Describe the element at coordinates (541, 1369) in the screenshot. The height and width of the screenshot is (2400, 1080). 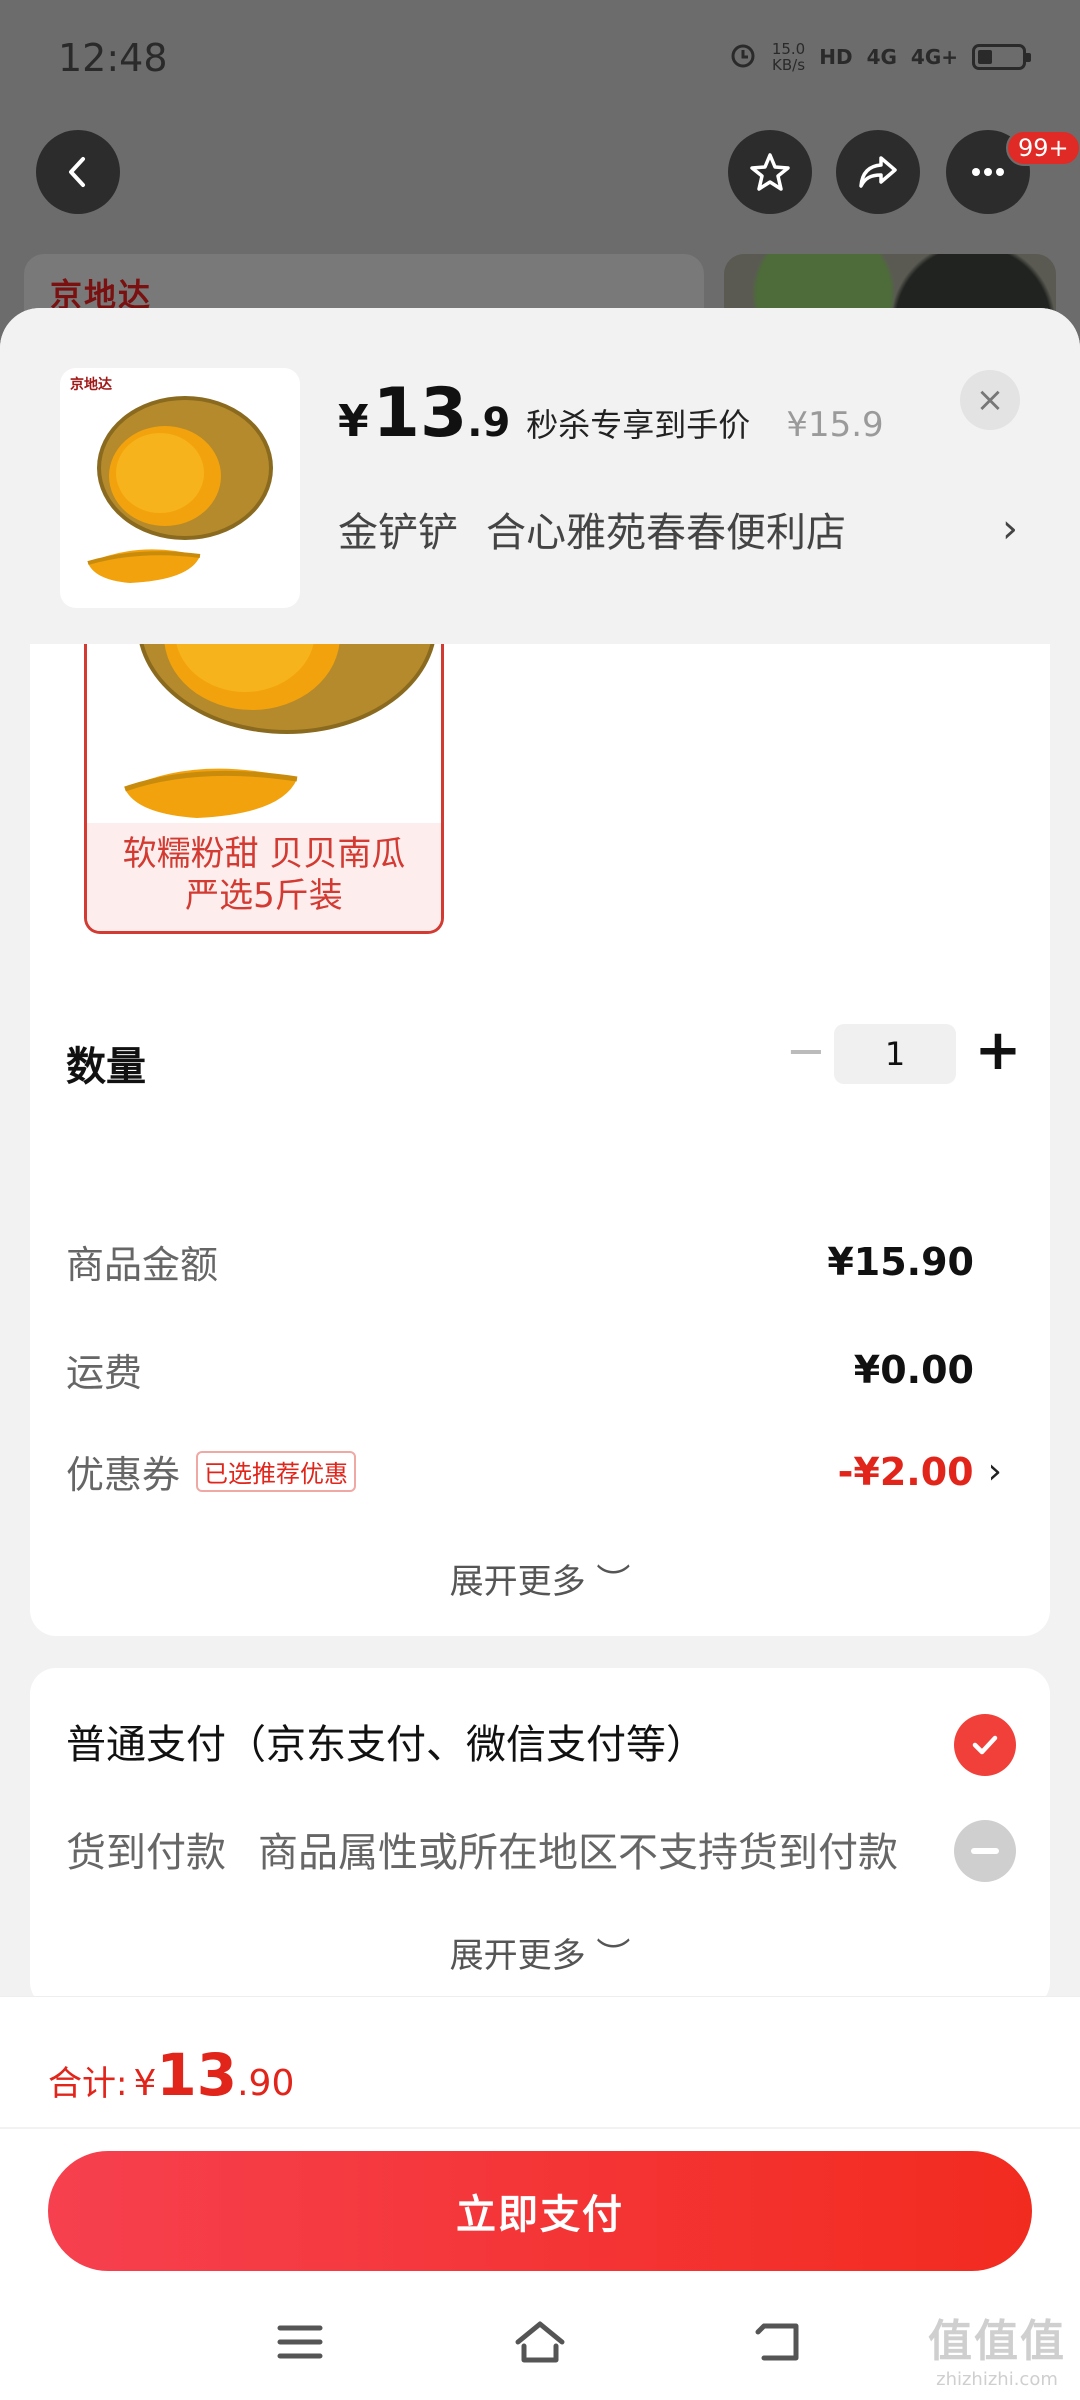
I see `shipping-row: 运费 ¥0.00` at that location.